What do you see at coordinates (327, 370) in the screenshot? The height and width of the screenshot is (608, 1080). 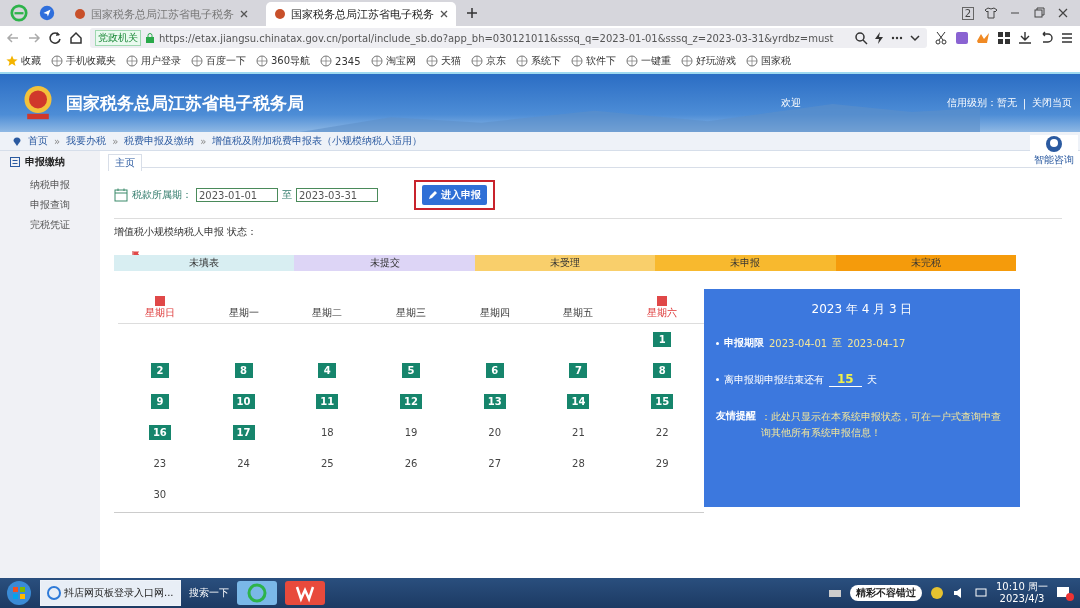 I see `calendar-day: 4` at bounding box center [327, 370].